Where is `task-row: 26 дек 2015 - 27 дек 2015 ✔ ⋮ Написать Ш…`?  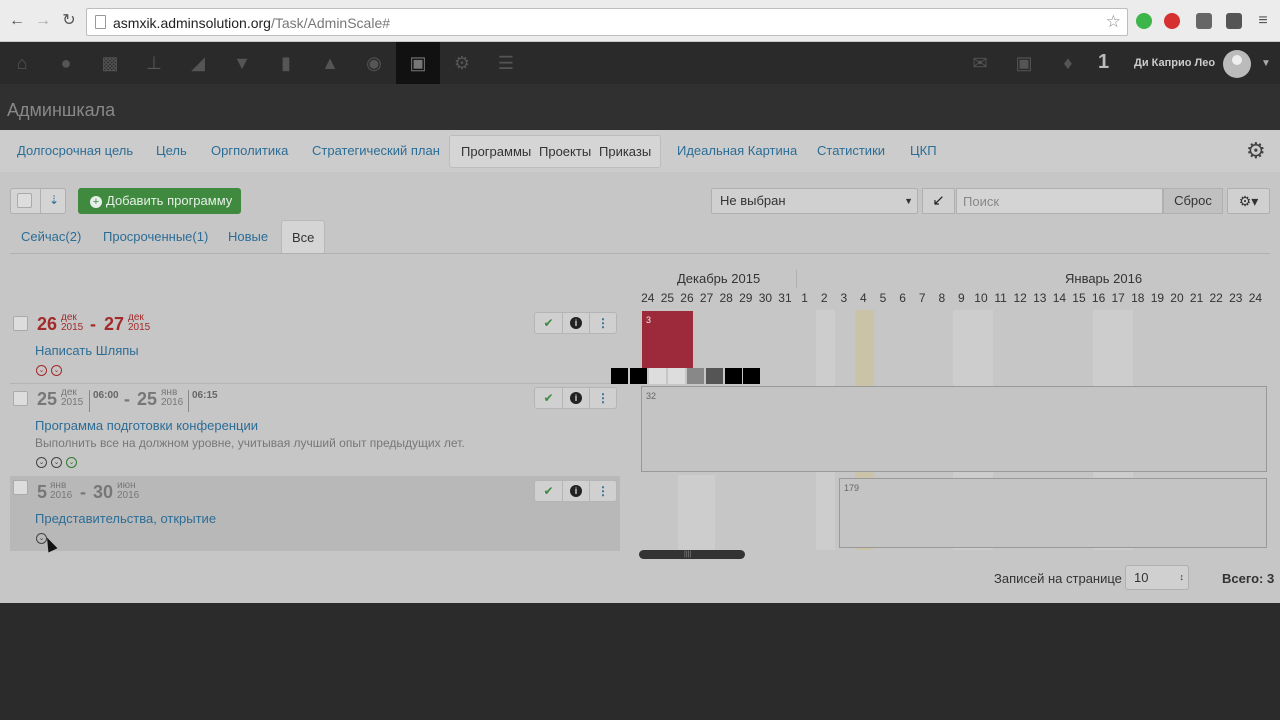
task-row: 26 дек 2015 - 27 дек 2015 ✔ ⋮ Написать Ш… is located at coordinates (315, 347).